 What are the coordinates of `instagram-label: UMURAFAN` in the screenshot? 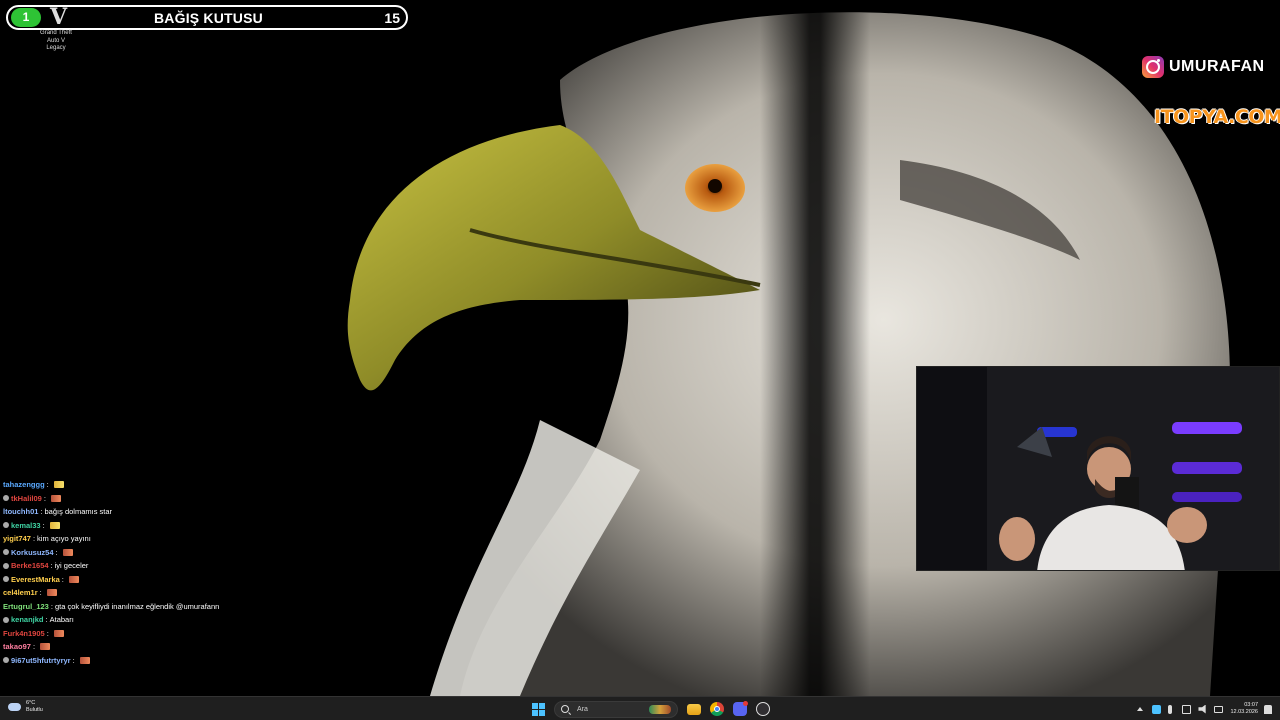 It's located at (1217, 66).